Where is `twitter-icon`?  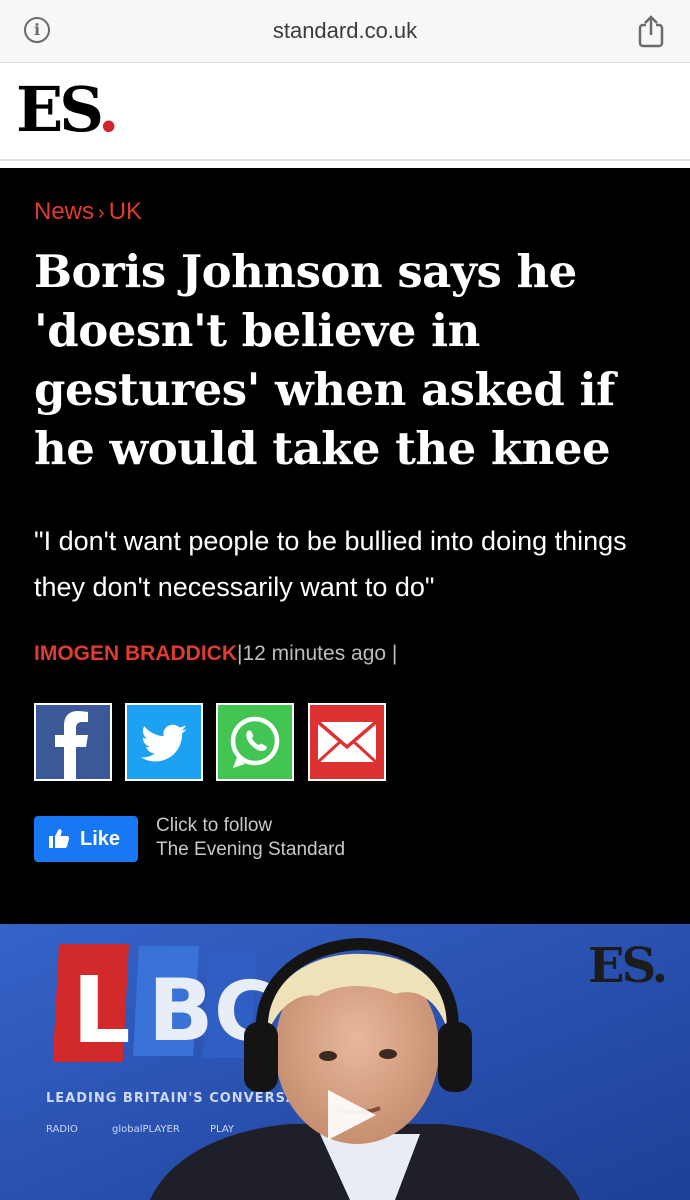 twitter-icon is located at coordinates (163, 743).